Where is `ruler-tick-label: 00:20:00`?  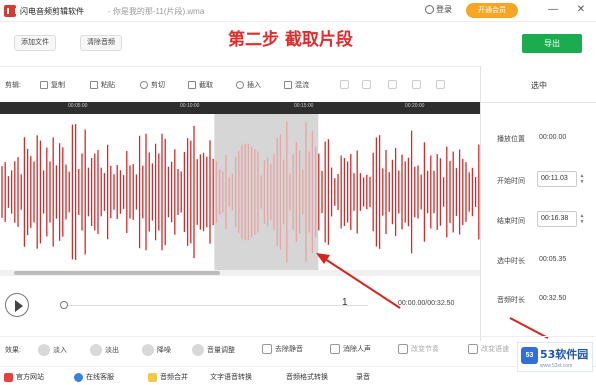
ruler-tick-label: 00:20:00 is located at coordinates (415, 106).